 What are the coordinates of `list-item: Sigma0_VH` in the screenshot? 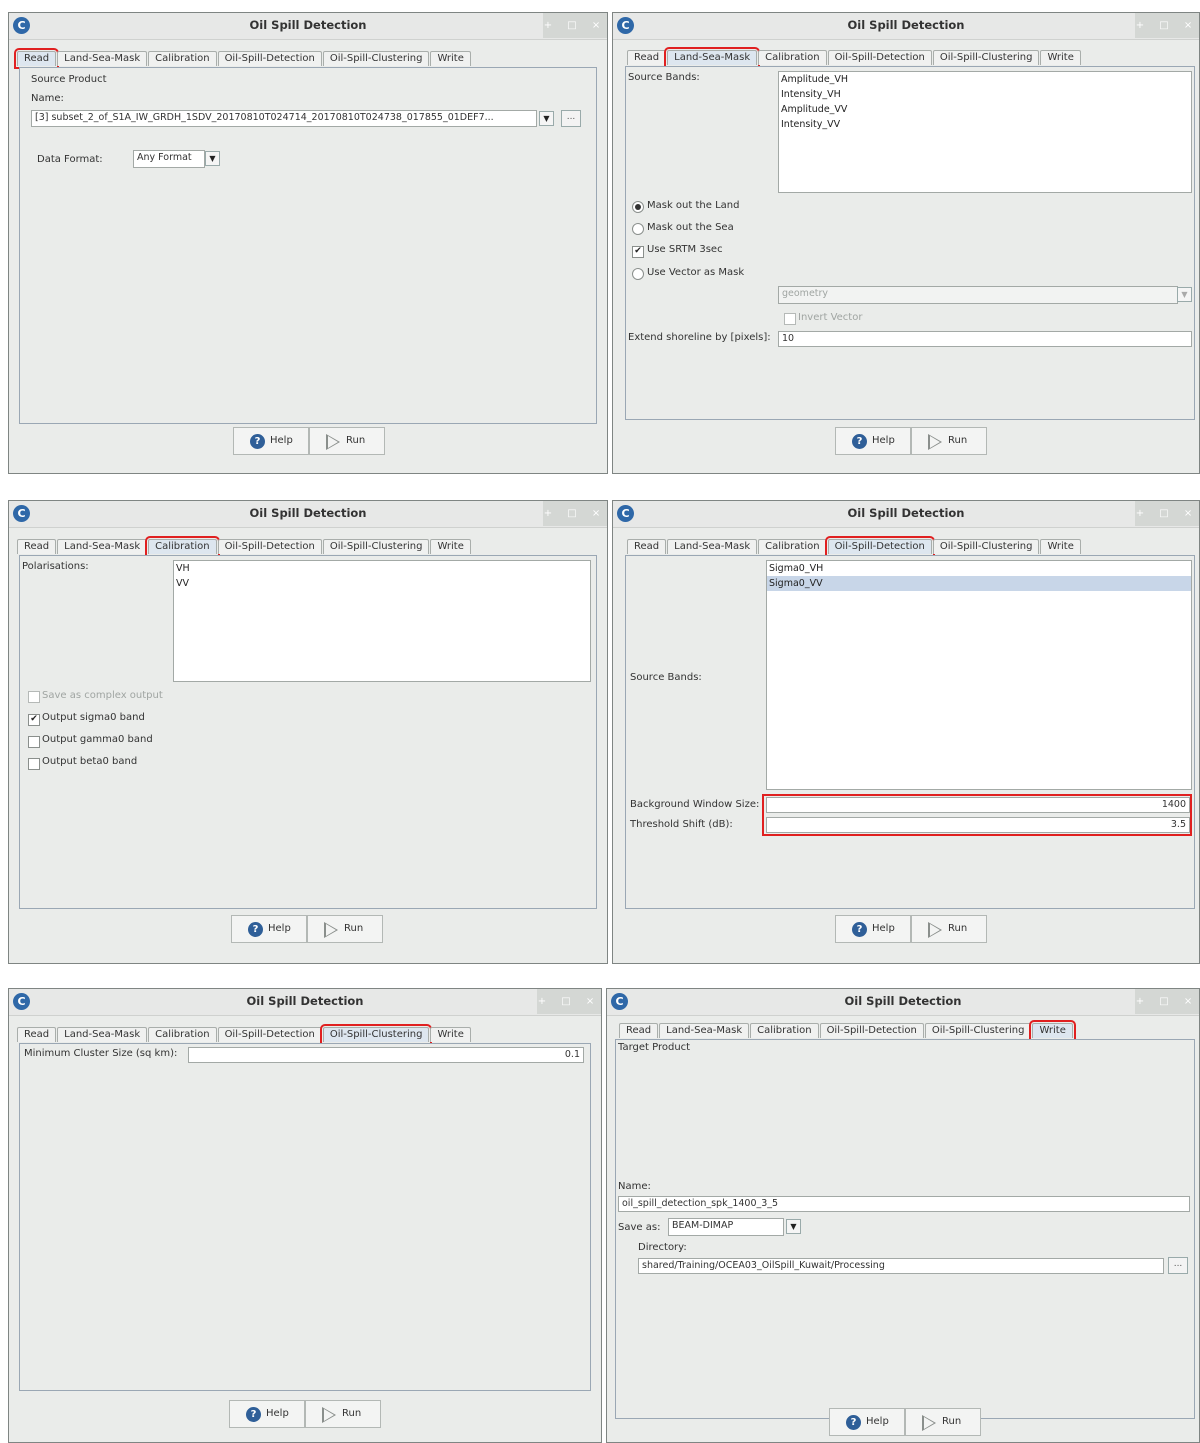 It's located at (979, 568).